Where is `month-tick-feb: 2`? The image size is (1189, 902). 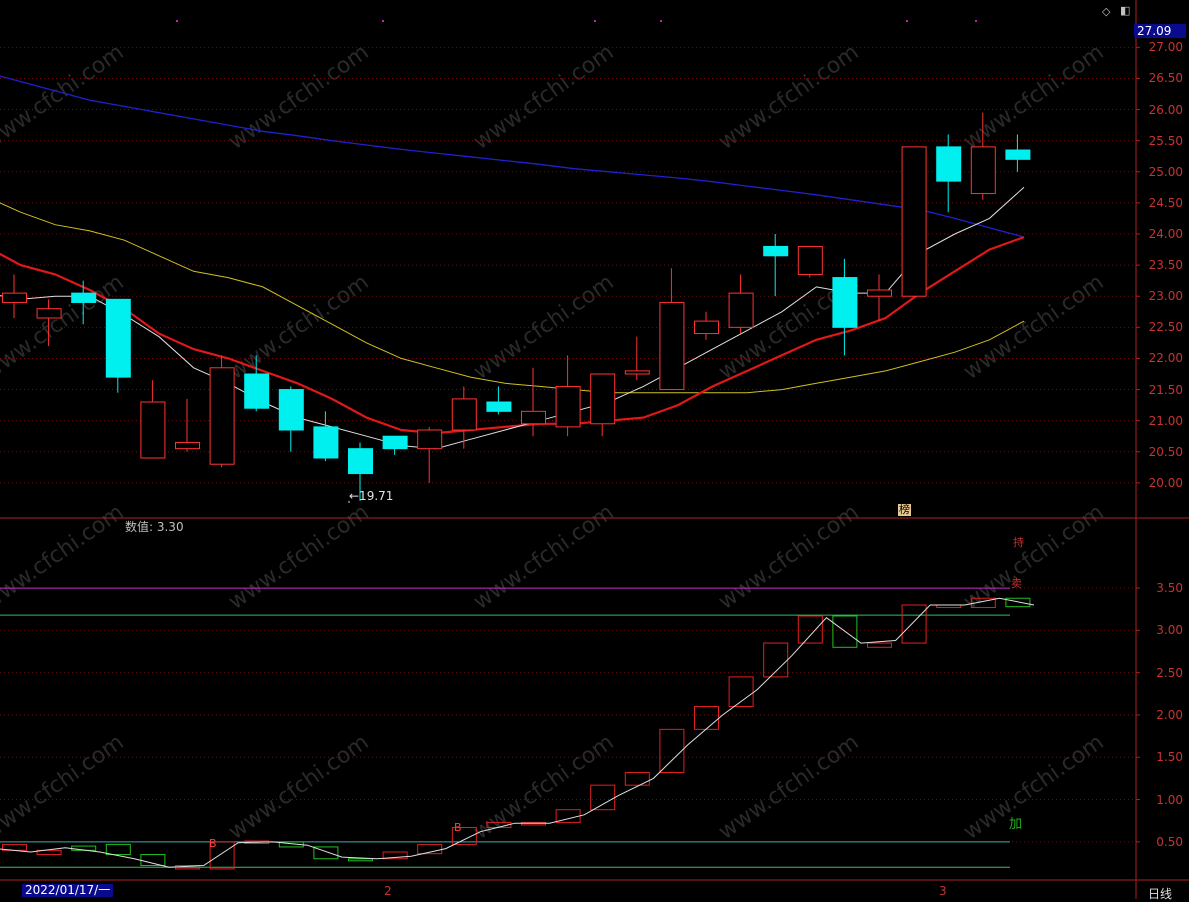
month-tick-feb: 2 is located at coordinates (388, 891).